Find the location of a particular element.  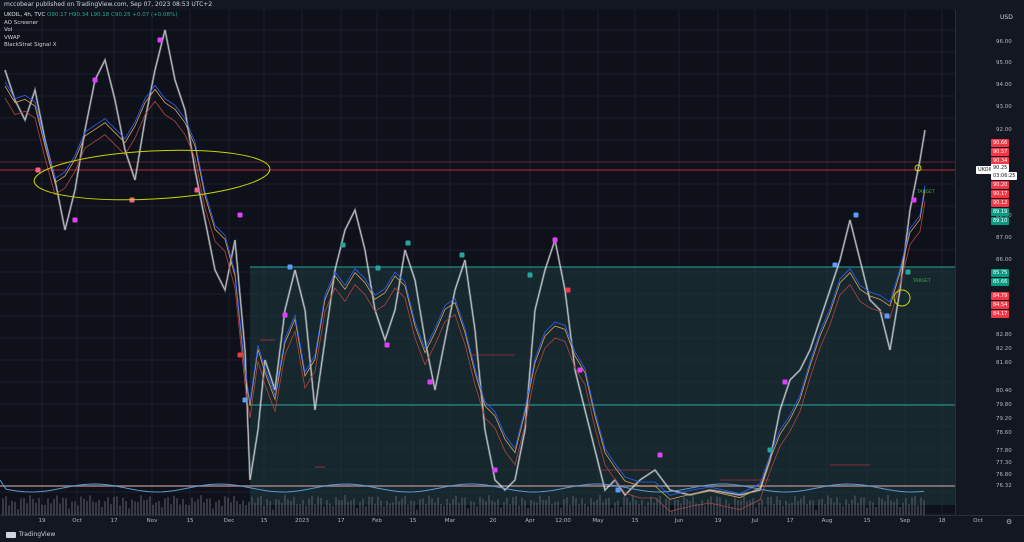

time-label: Dec is located at coordinates (229, 521).